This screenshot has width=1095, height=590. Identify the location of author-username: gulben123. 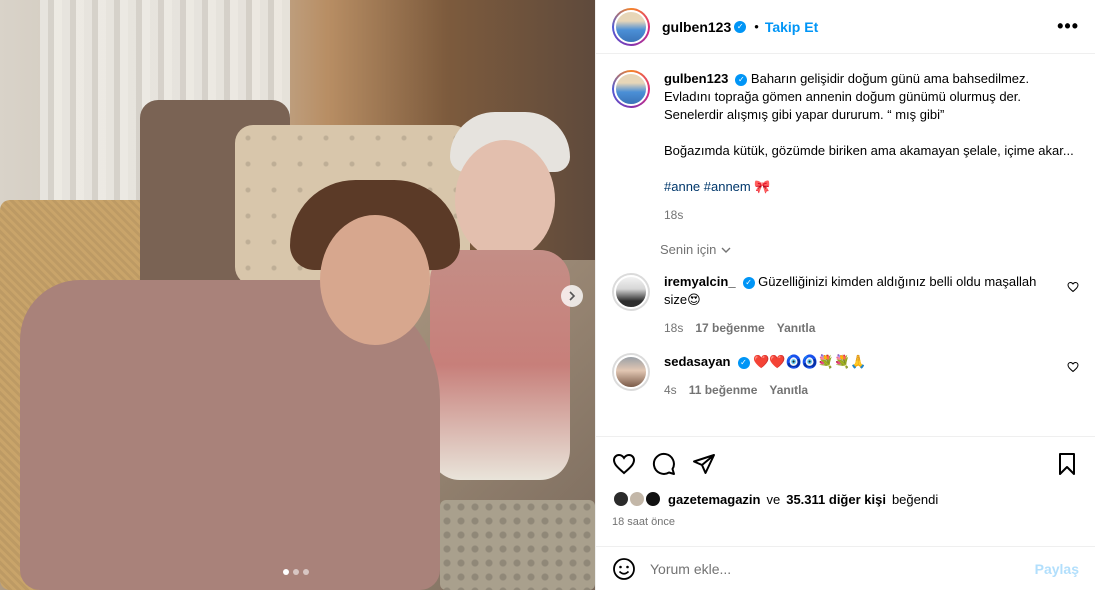
(696, 27).